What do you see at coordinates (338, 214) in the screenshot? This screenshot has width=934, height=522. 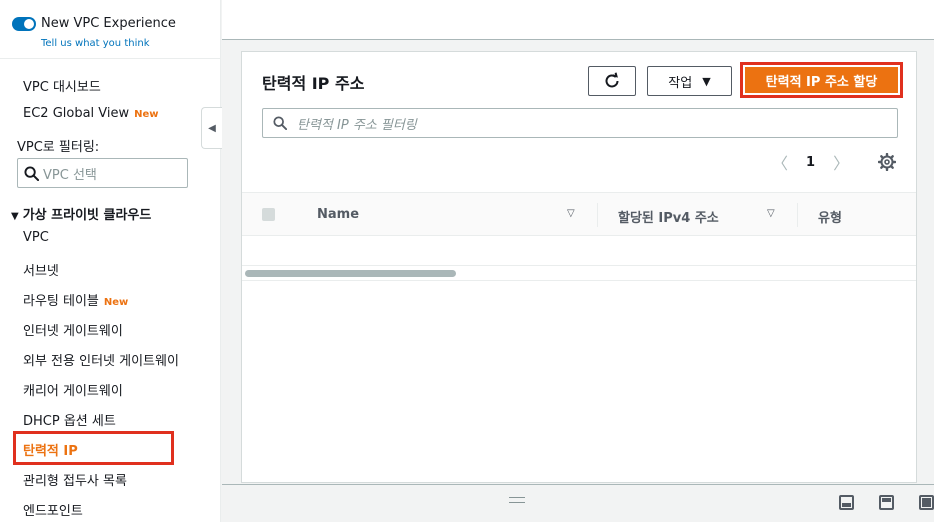 I see `column-header-name: Name` at bounding box center [338, 214].